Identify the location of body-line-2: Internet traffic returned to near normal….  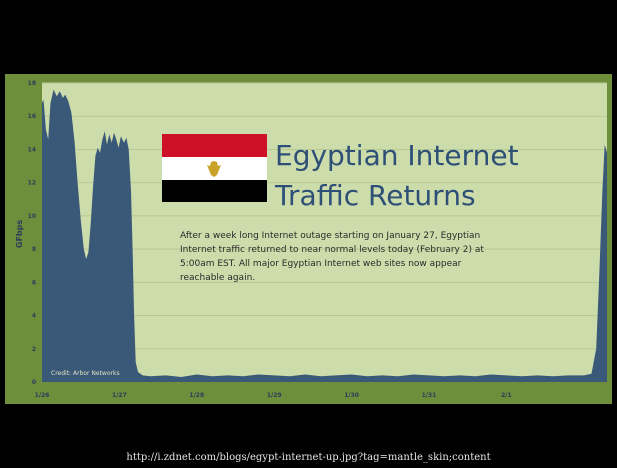
(332, 250).